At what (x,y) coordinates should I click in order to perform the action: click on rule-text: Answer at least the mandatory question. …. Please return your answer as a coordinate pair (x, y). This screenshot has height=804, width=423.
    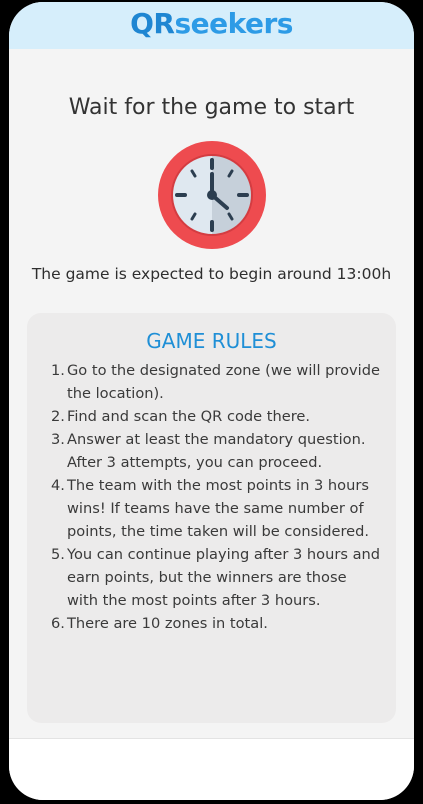
    Looking at the image, I should click on (216, 451).